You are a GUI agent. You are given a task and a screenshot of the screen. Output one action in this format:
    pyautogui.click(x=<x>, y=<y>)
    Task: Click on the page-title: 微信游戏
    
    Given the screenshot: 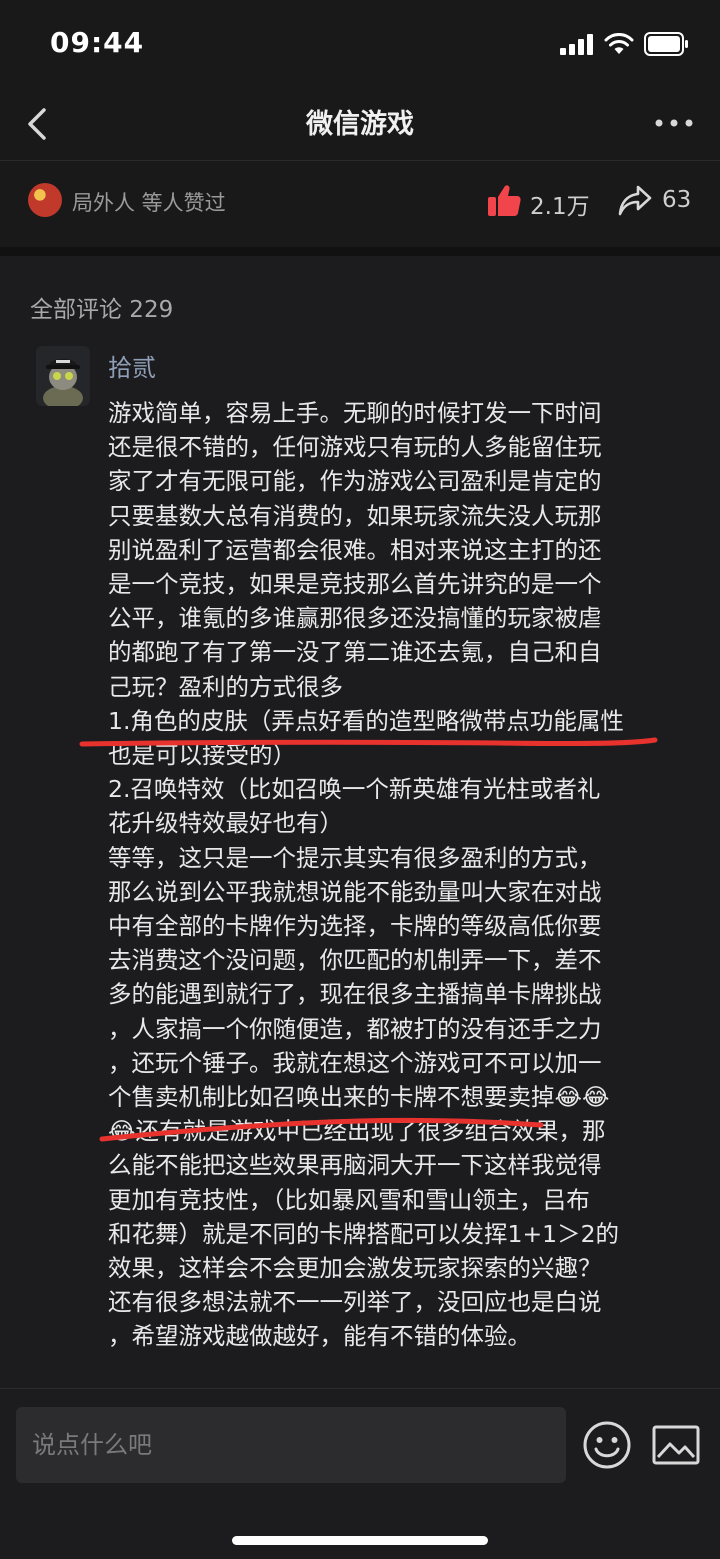 What is the action you would take?
    pyautogui.click(x=360, y=124)
    